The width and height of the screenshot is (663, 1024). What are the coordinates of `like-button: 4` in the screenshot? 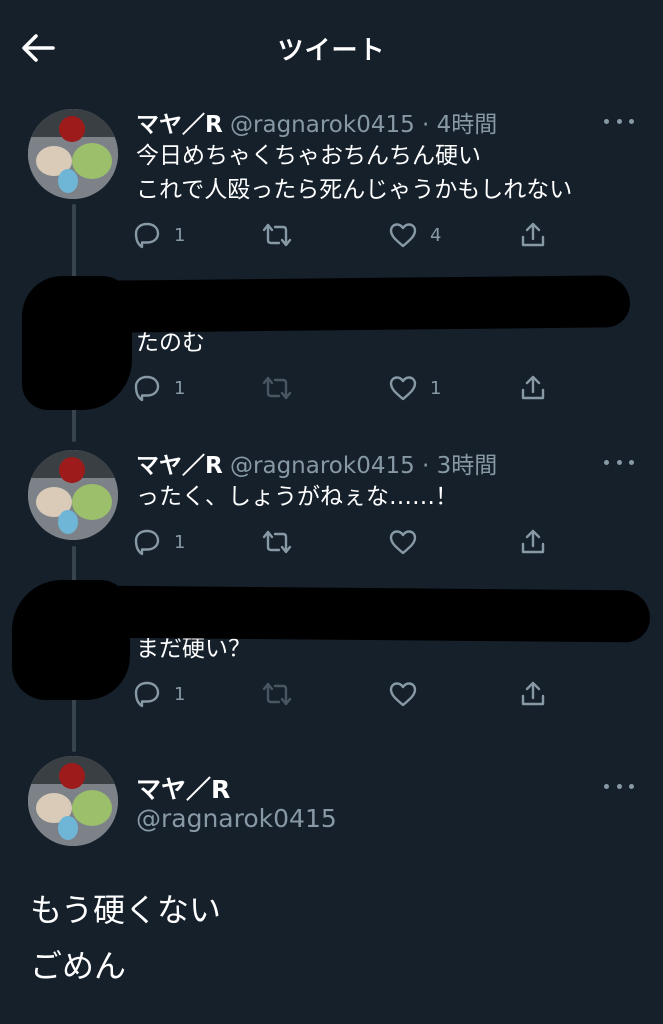 It's located at (414, 235).